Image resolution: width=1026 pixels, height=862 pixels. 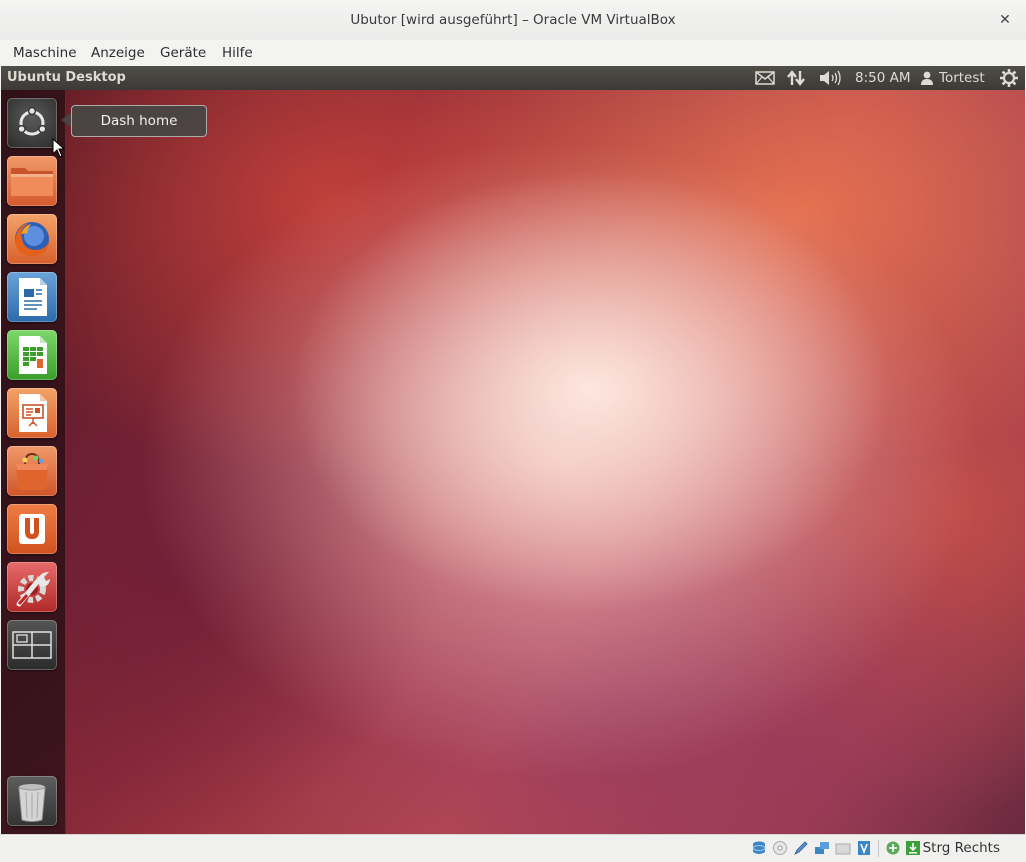 I want to click on settings-wrench-icon, so click(x=33, y=589).